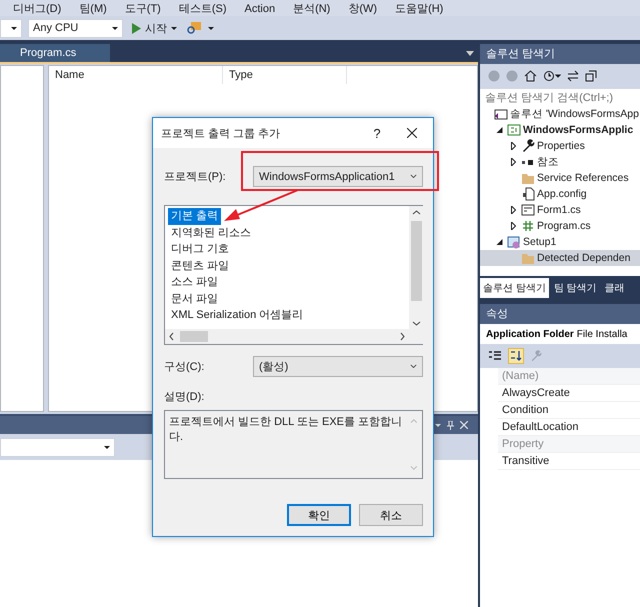  Describe the element at coordinates (560, 178) in the screenshot. I see `tree-item: Service References` at that location.